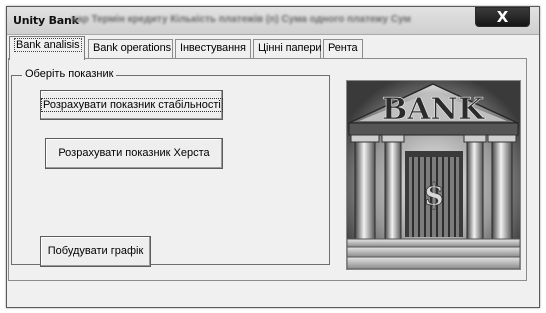 The height and width of the screenshot is (313, 546). I want to click on tab-label: Bank operations, so click(132, 48).